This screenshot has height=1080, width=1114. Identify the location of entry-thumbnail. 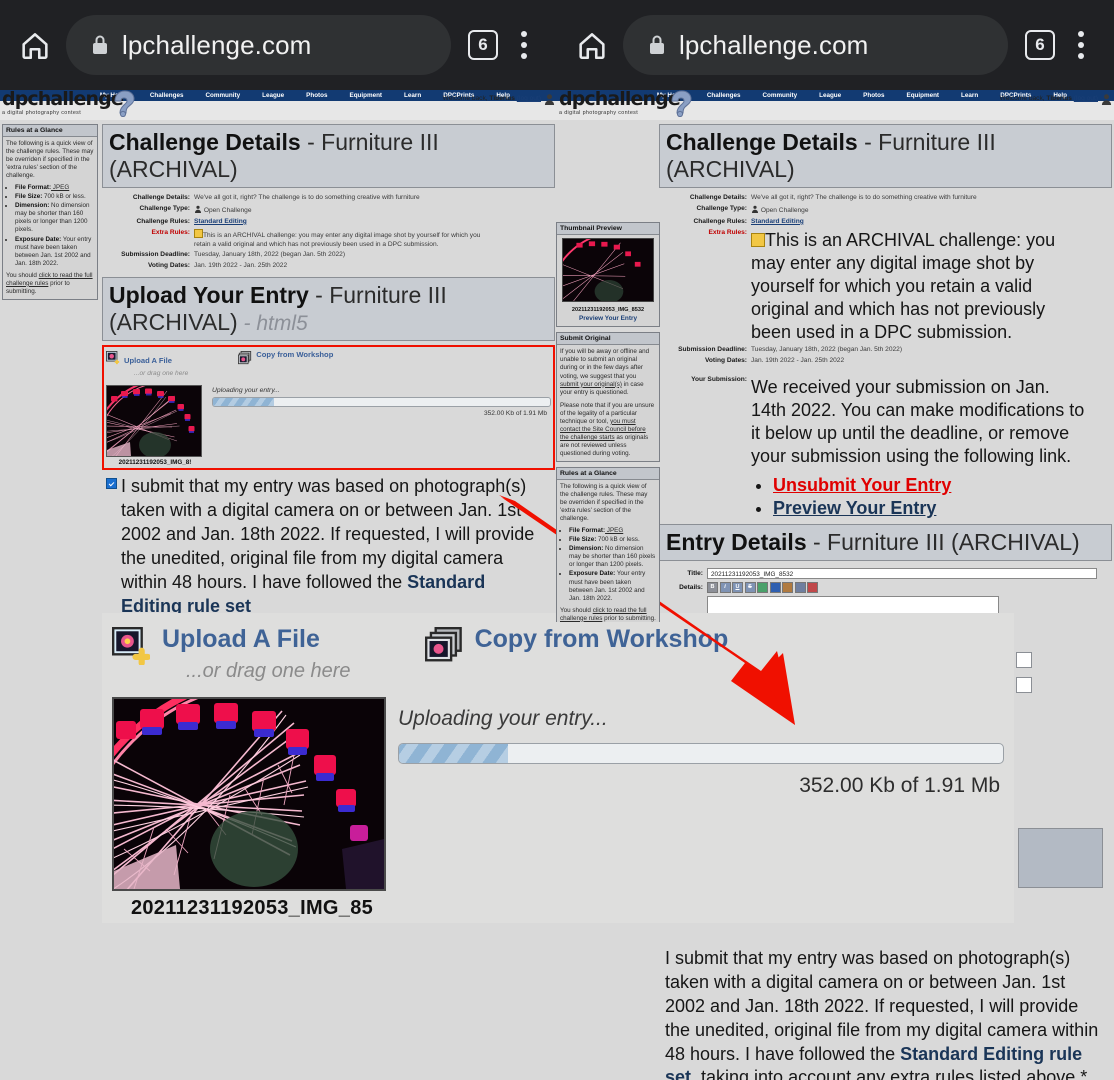
(154, 421).